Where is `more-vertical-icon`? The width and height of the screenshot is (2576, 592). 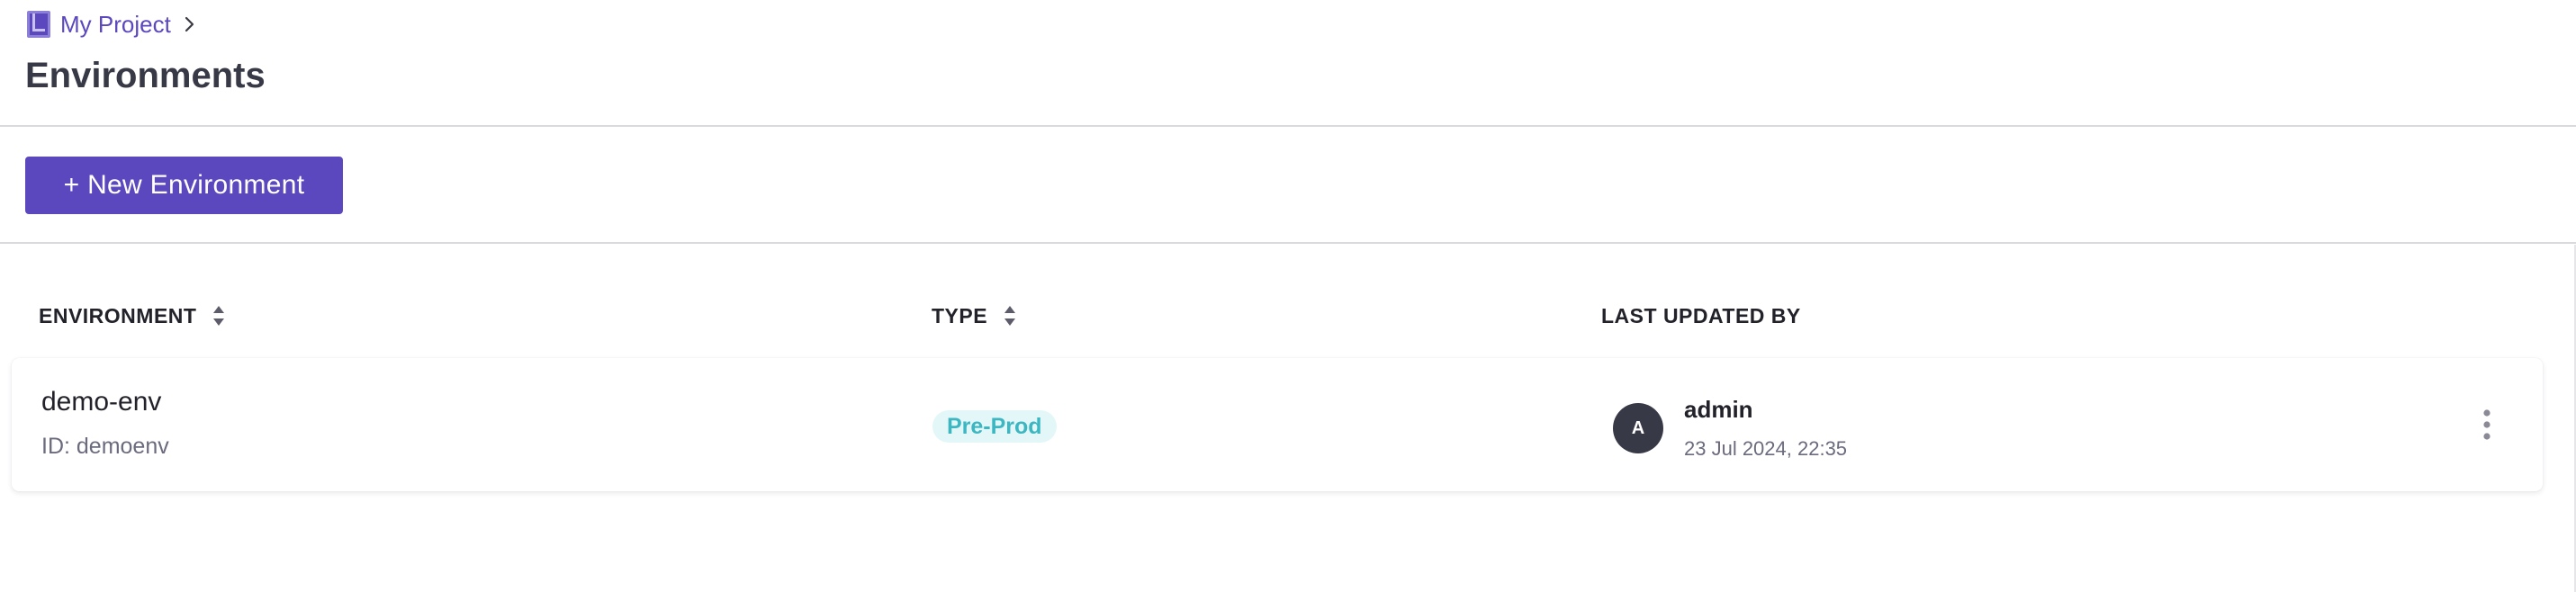 more-vertical-icon is located at coordinates (2487, 425).